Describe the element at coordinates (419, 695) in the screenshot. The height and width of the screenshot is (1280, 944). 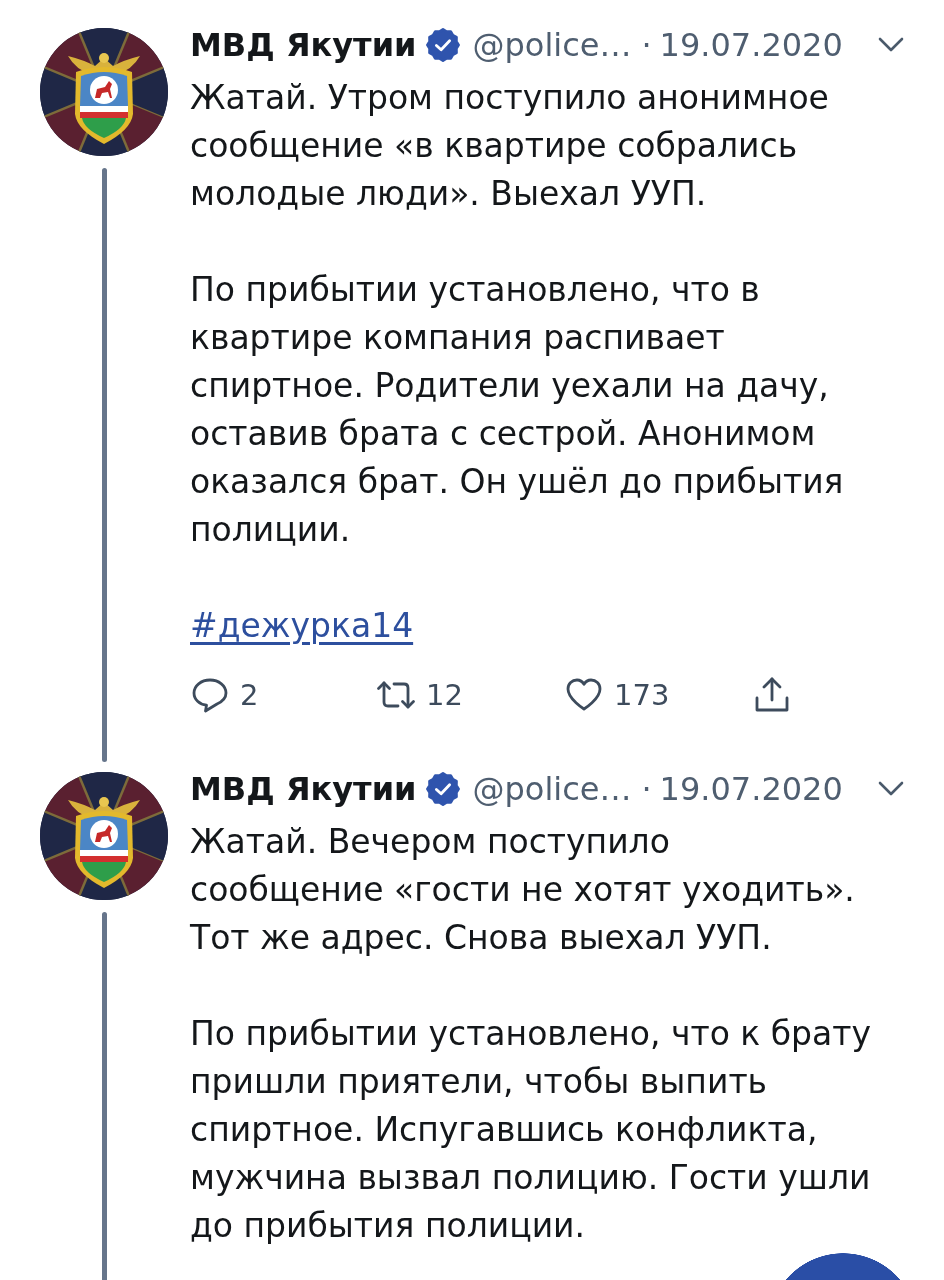
I see `retweet-button: 12` at that location.